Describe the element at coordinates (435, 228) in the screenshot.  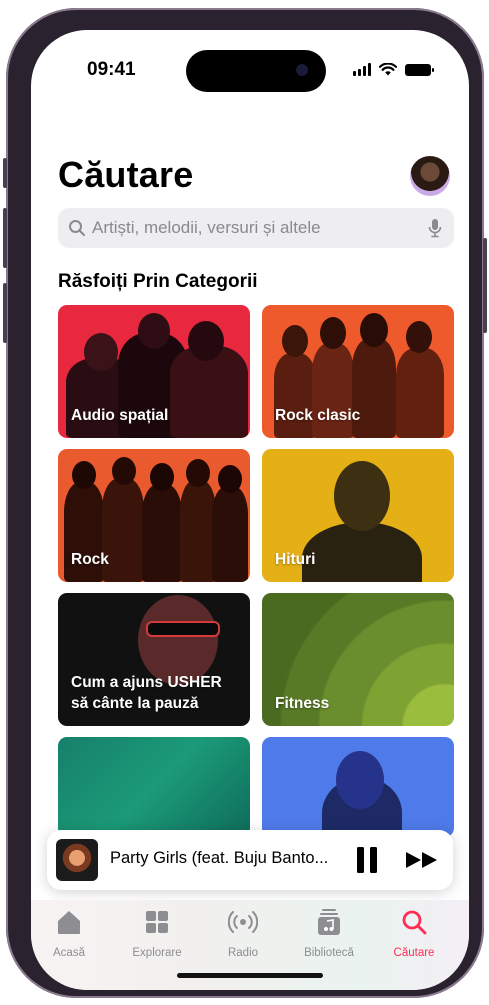
I see `microphone-icon` at that location.